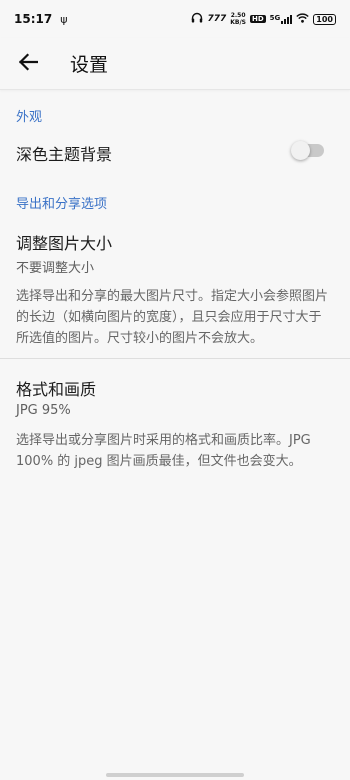 Image resolution: width=350 pixels, height=780 pixels. What do you see at coordinates (175, 64) in the screenshot?
I see `app-bar: 设置` at bounding box center [175, 64].